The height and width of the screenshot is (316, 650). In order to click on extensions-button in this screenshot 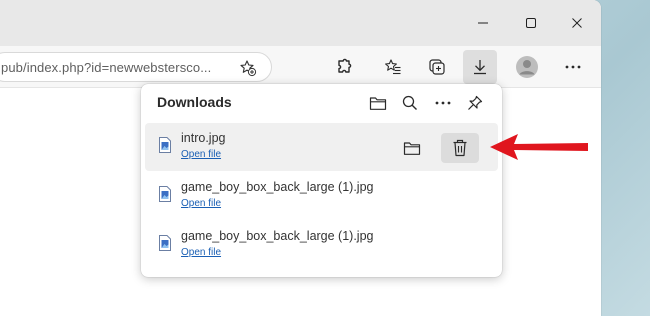, I will do `click(344, 67)`.